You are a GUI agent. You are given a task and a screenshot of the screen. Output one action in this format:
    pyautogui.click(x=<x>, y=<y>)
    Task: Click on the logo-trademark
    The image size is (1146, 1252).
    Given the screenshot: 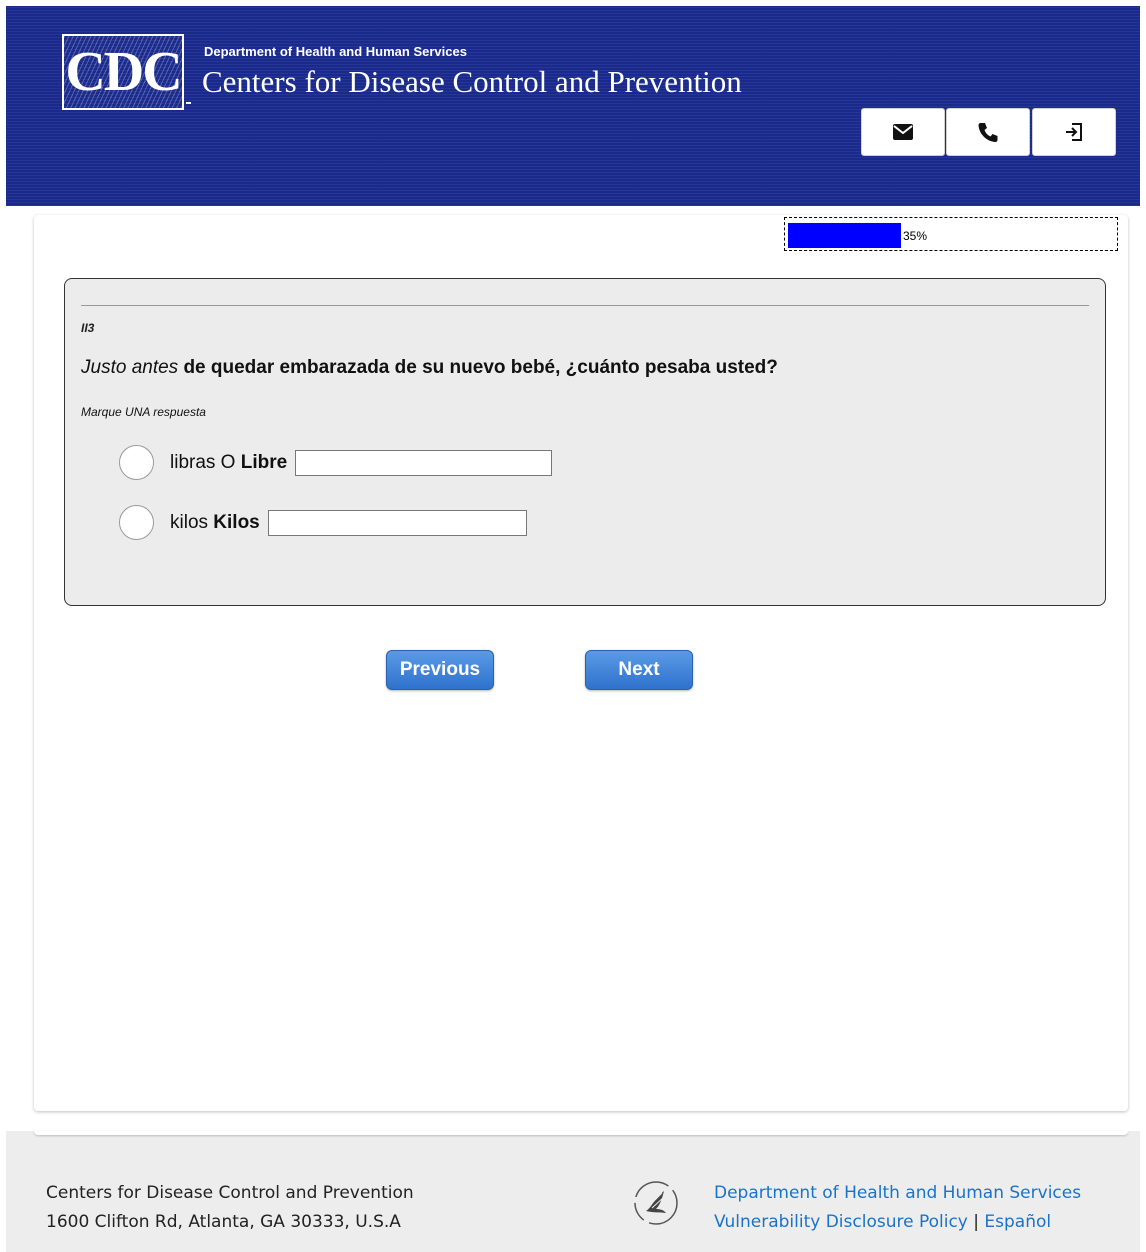 What is the action you would take?
    pyautogui.click(x=188, y=103)
    